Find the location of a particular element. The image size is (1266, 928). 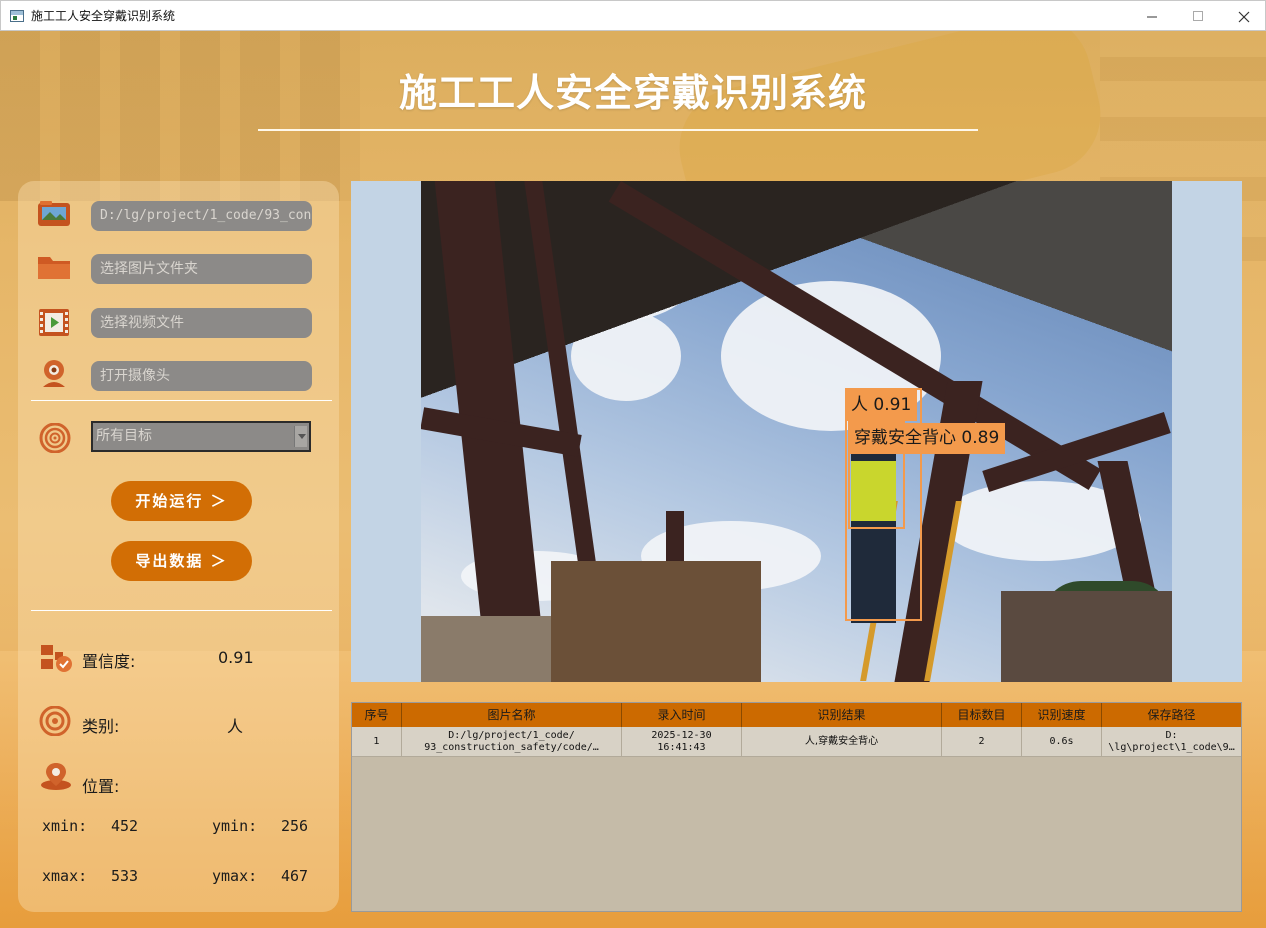

close-button is located at coordinates (1243, 16).